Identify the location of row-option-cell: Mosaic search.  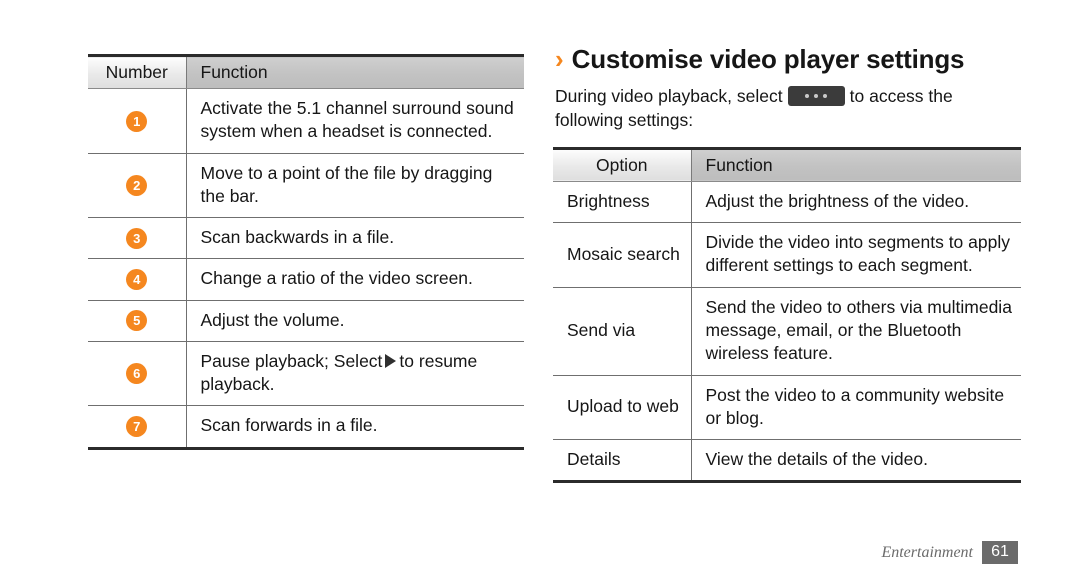
(622, 255).